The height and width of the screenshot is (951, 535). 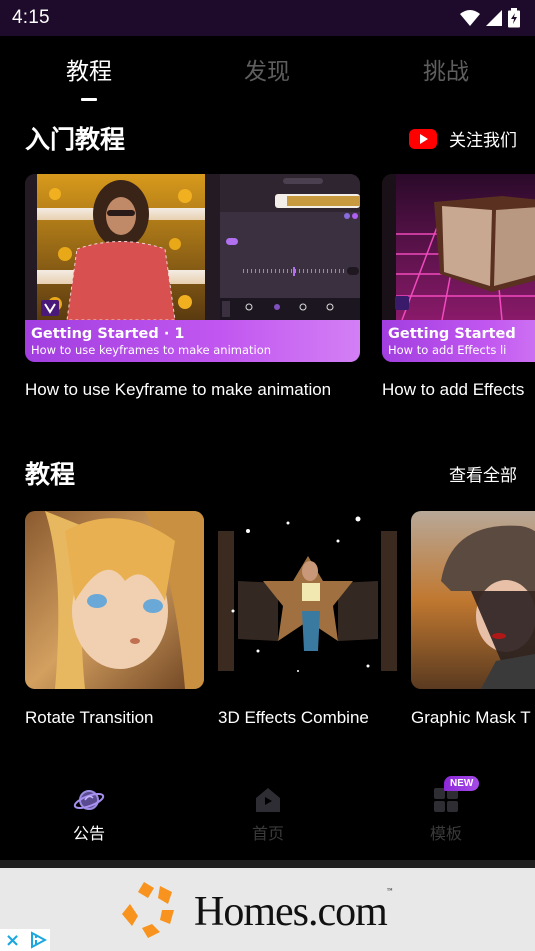 I want to click on status-bar: 4:15, so click(x=267, y=18).